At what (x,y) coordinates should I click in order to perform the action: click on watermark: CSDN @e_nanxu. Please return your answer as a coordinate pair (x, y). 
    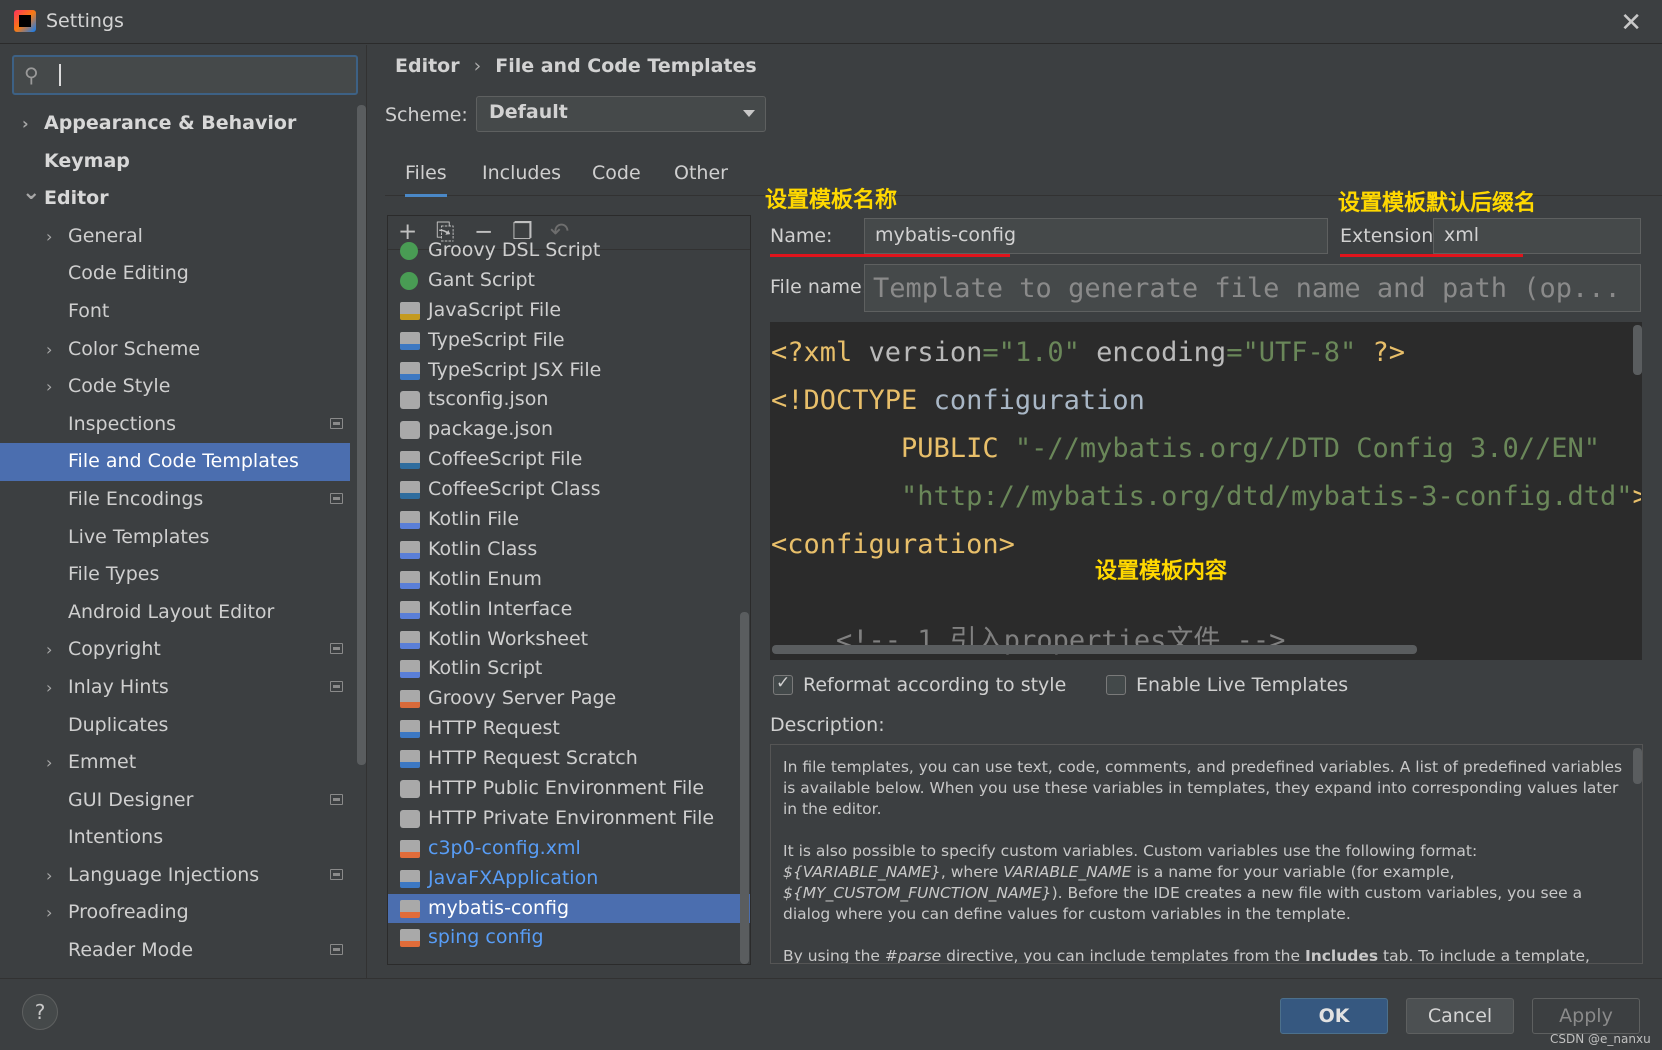
    Looking at the image, I should click on (1600, 1039).